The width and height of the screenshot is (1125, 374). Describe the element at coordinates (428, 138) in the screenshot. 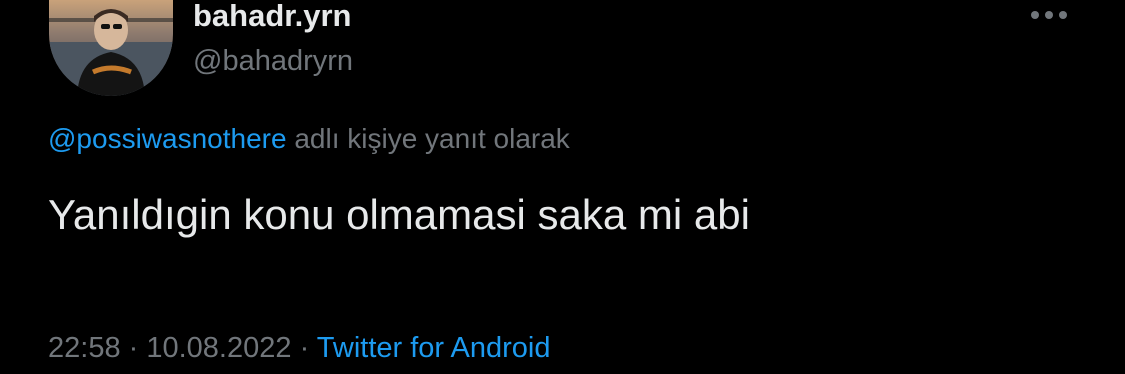

I see `reply-context-text: adlı kişiye yanıt olarak` at that location.